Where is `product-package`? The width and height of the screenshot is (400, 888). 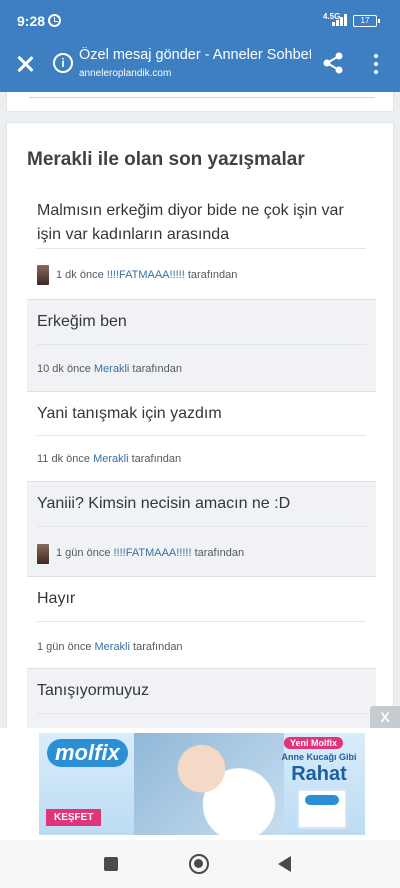 product-package is located at coordinates (322, 809).